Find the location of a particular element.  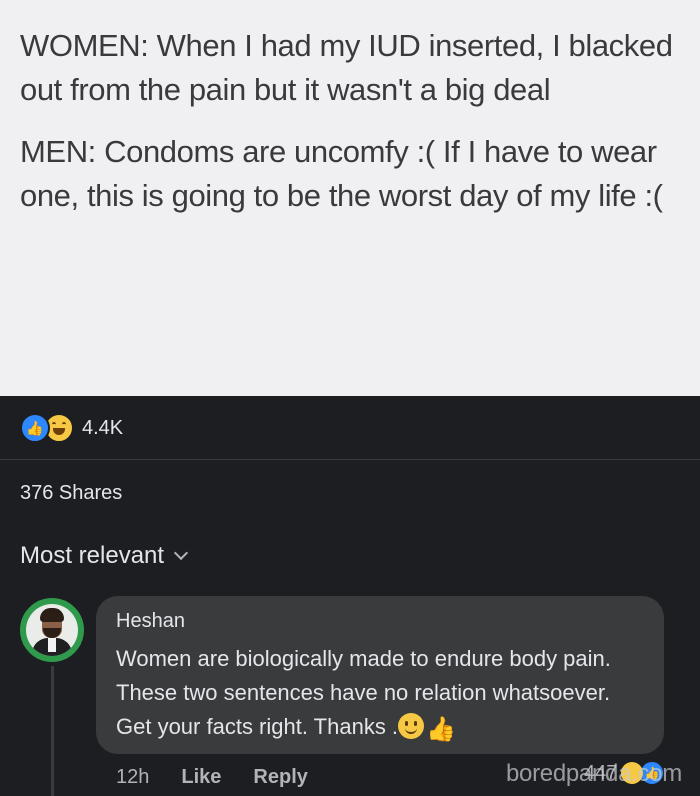

slightly-smiling-face-icon is located at coordinates (411, 726).